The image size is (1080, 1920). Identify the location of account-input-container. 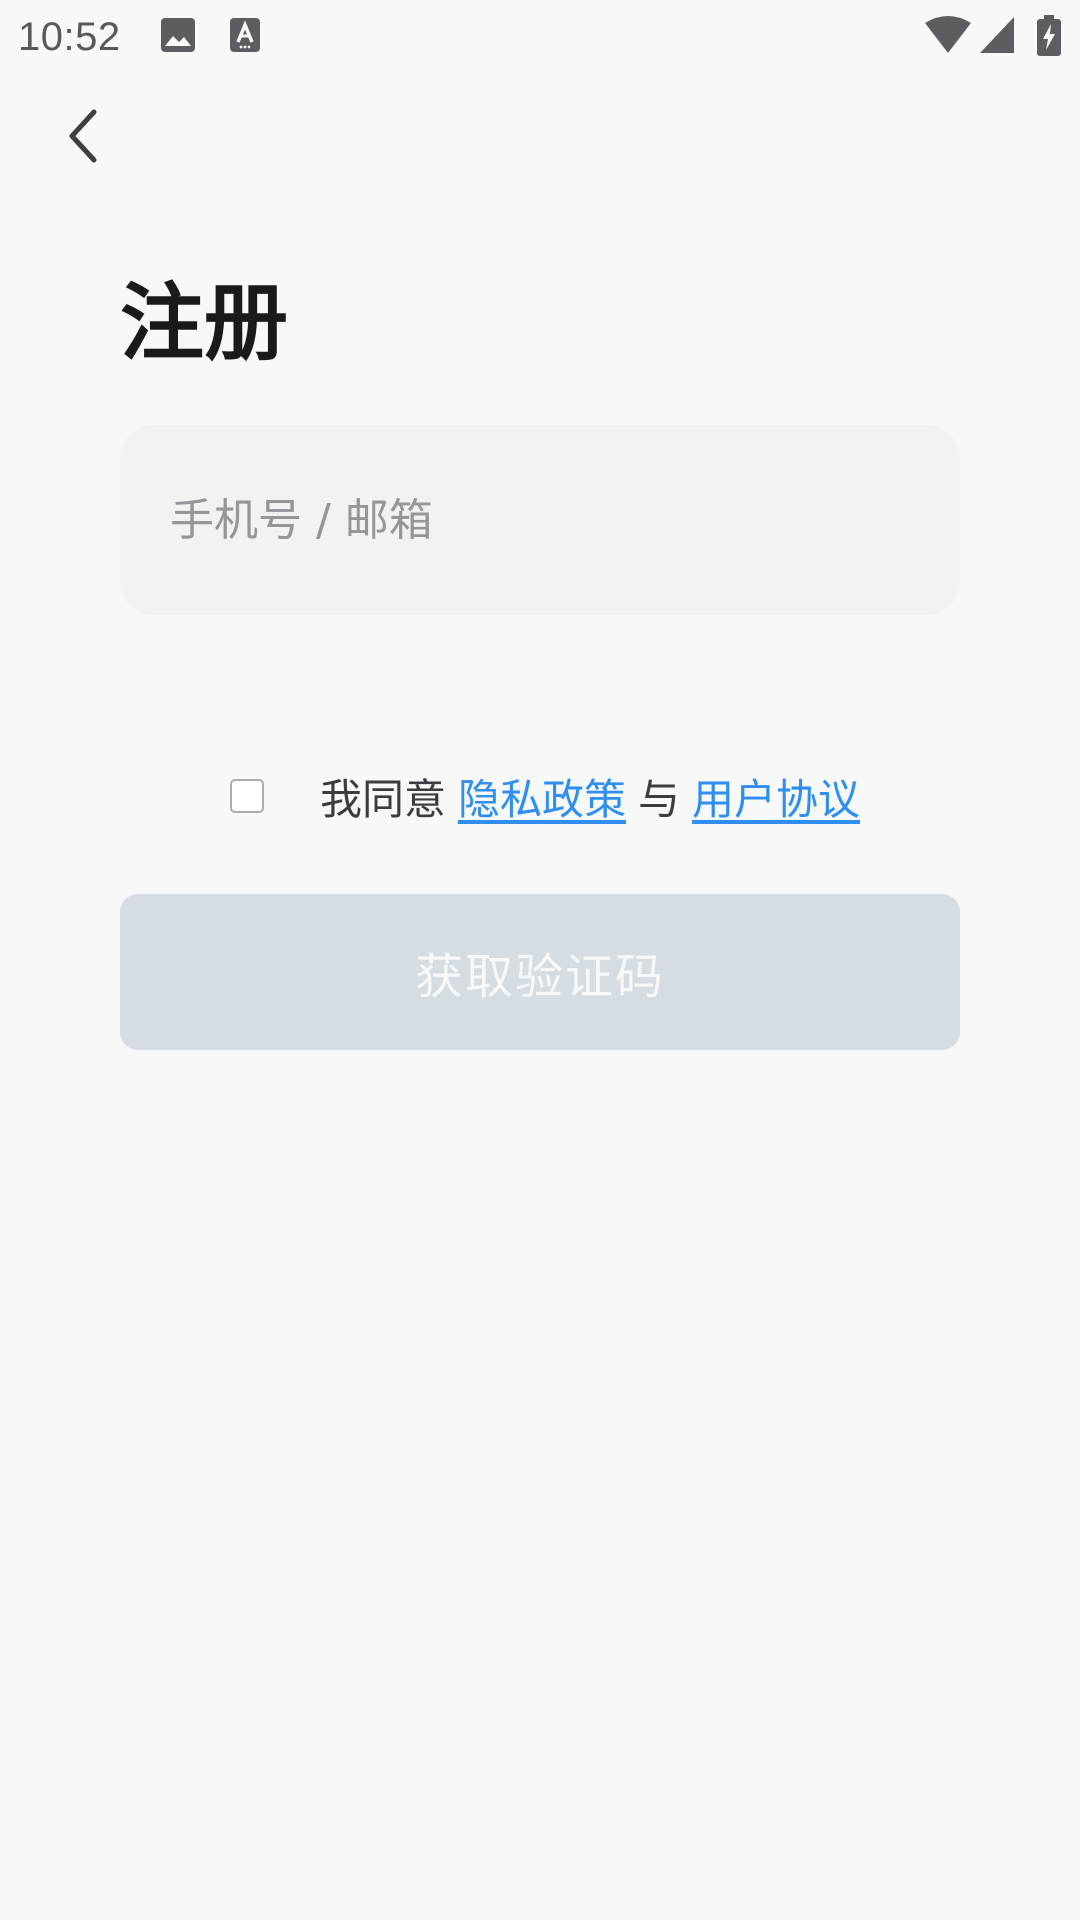
(540, 520).